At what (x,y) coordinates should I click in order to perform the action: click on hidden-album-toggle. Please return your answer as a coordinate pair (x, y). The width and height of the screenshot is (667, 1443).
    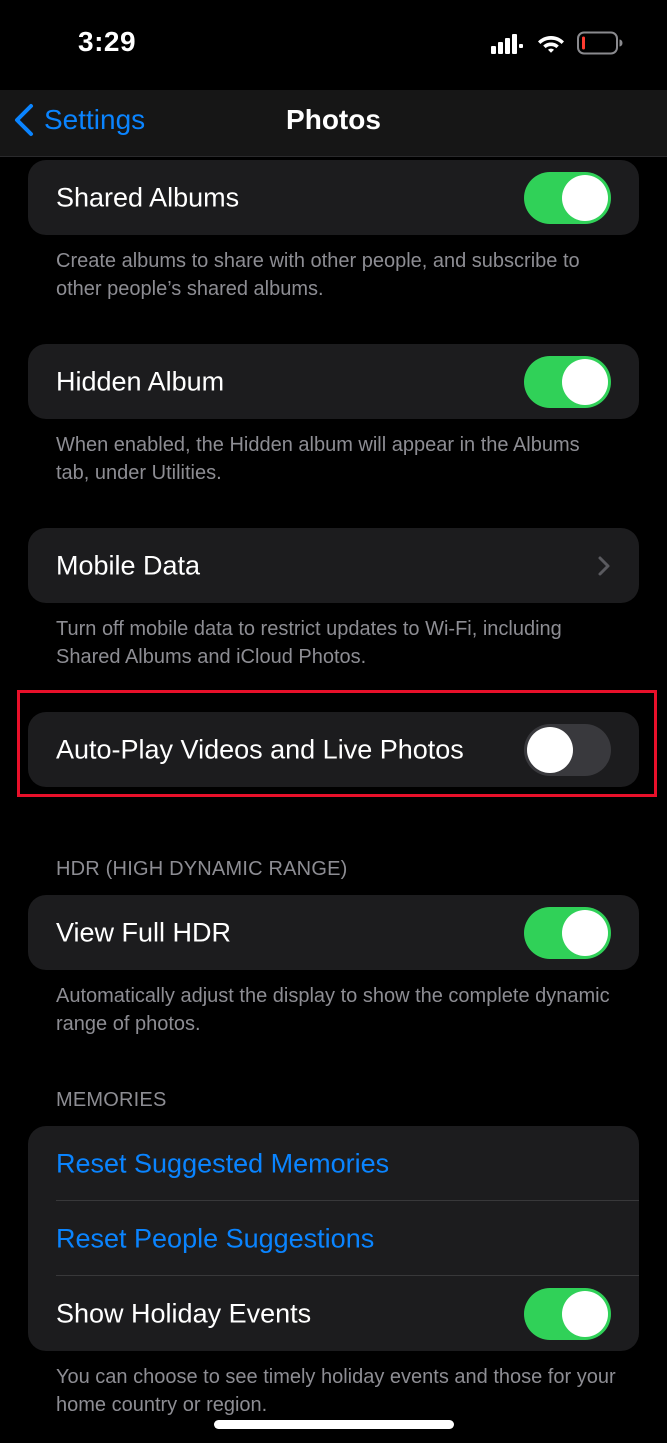
    Looking at the image, I should click on (567, 381).